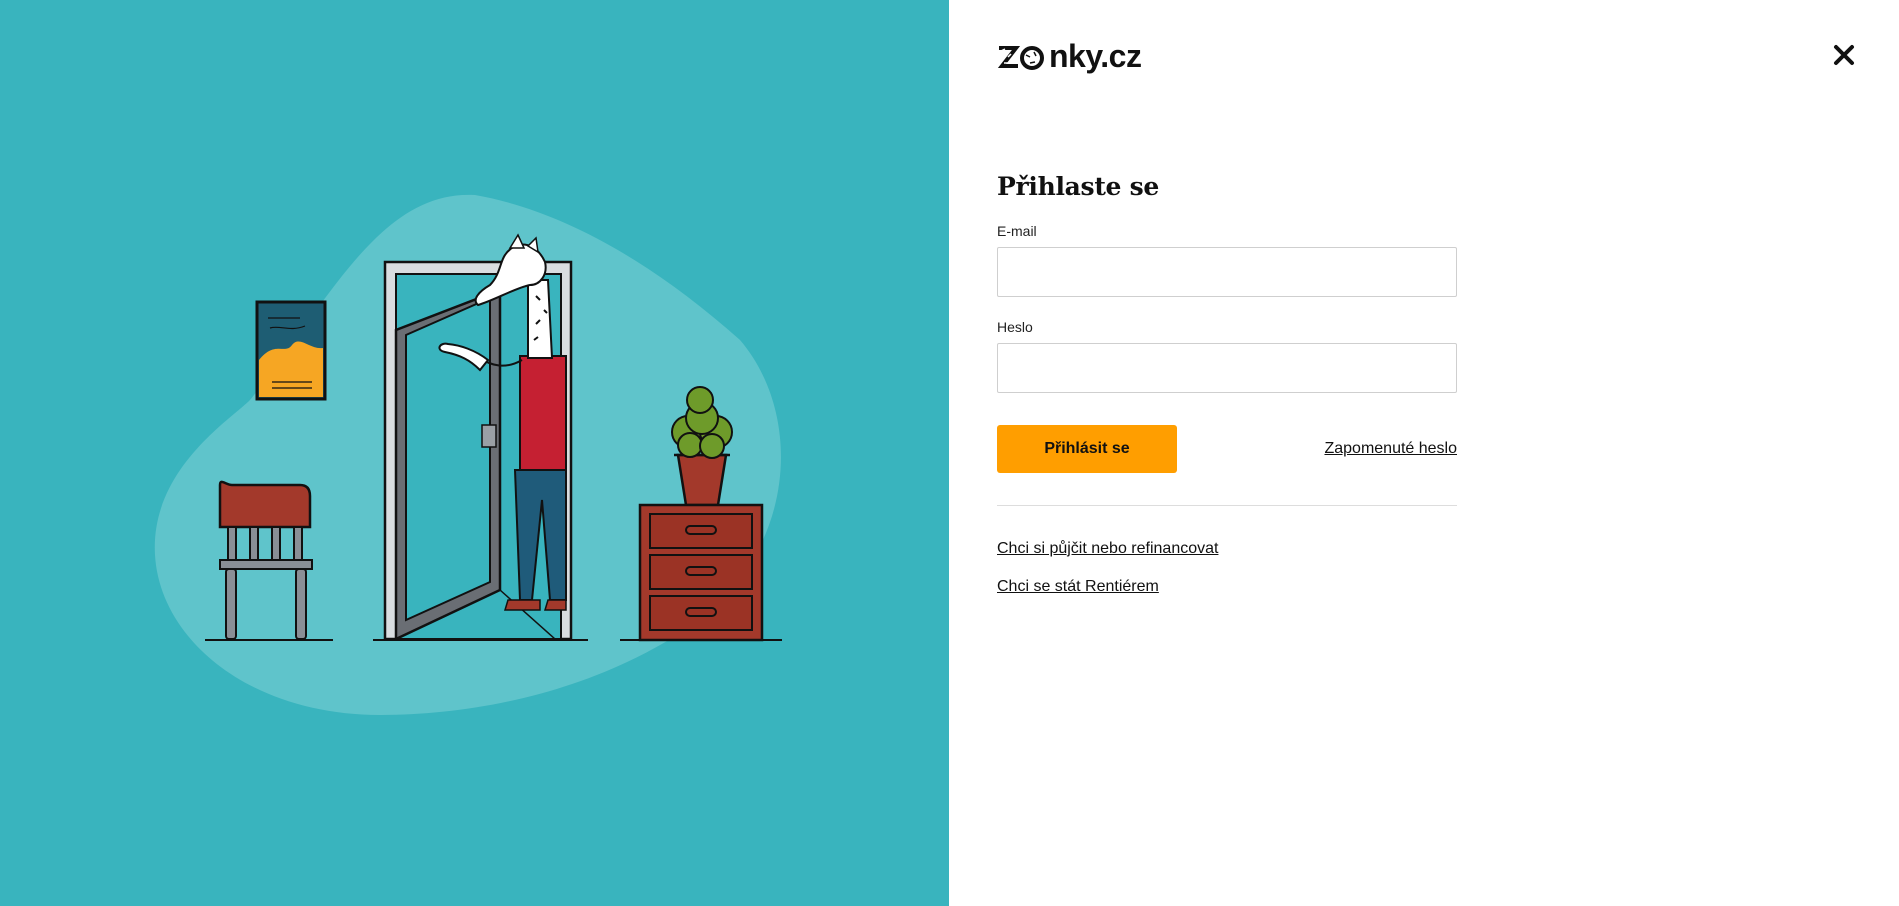 Image resolution: width=1899 pixels, height=906 pixels. Describe the element at coordinates (701, 572) in the screenshot. I see `drawer-cabinet-icon` at that location.